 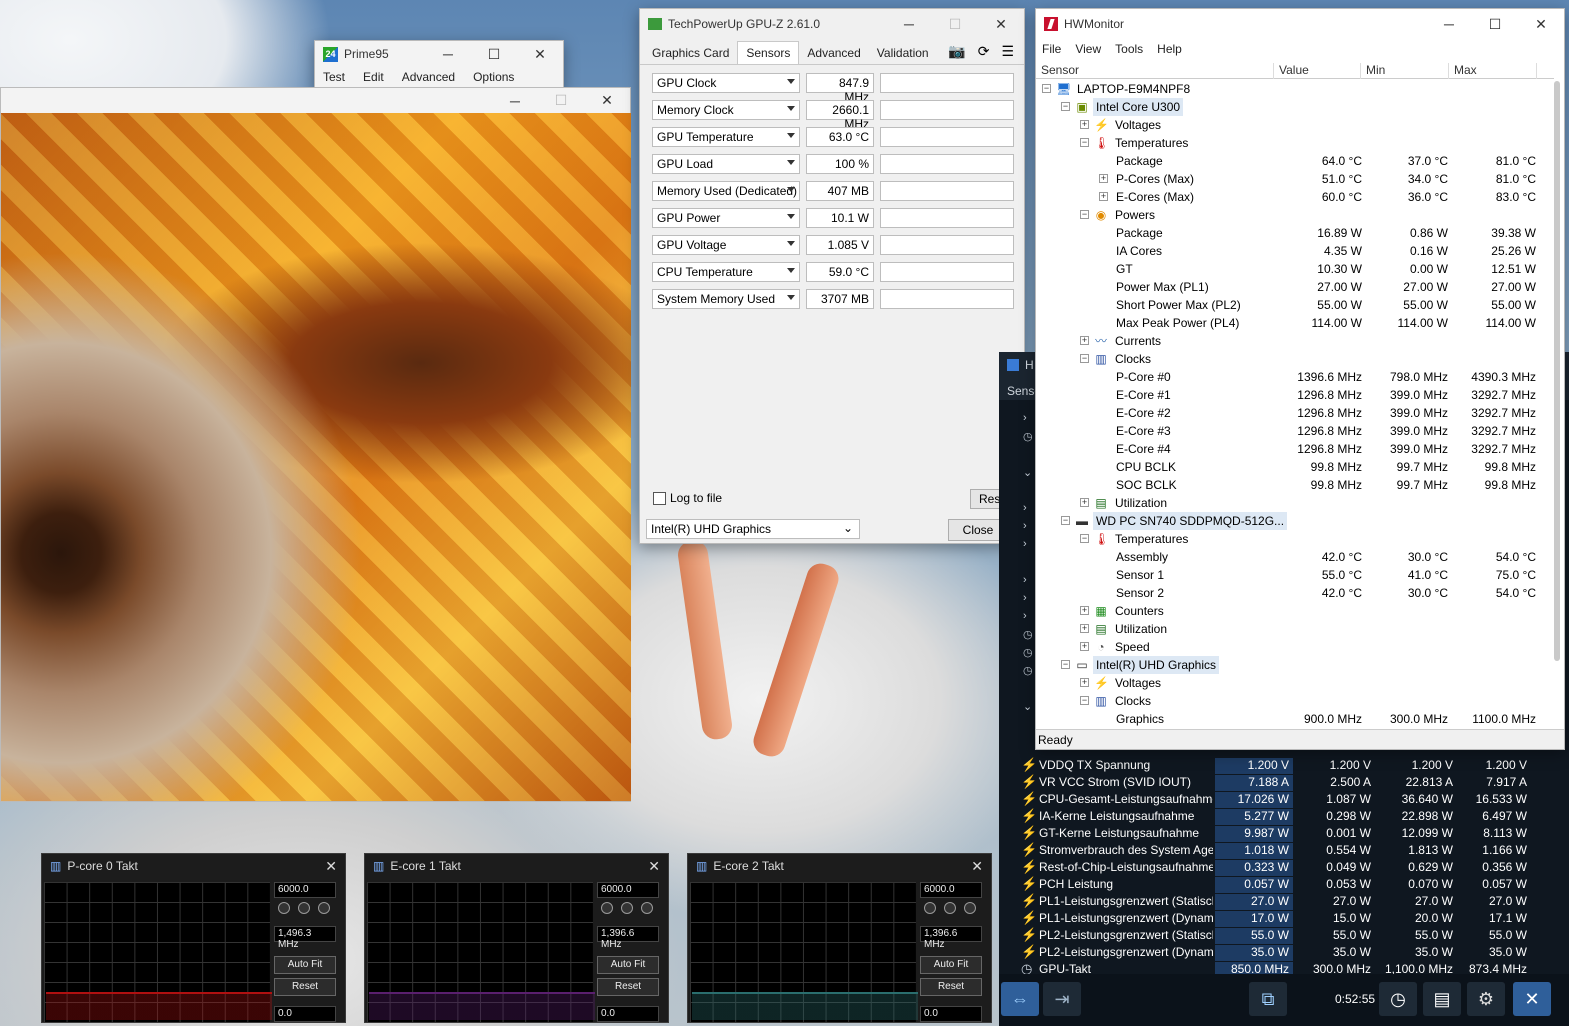 What do you see at coordinates (1398, 999) in the screenshot?
I see `stopwatch-icon: ◷` at bounding box center [1398, 999].